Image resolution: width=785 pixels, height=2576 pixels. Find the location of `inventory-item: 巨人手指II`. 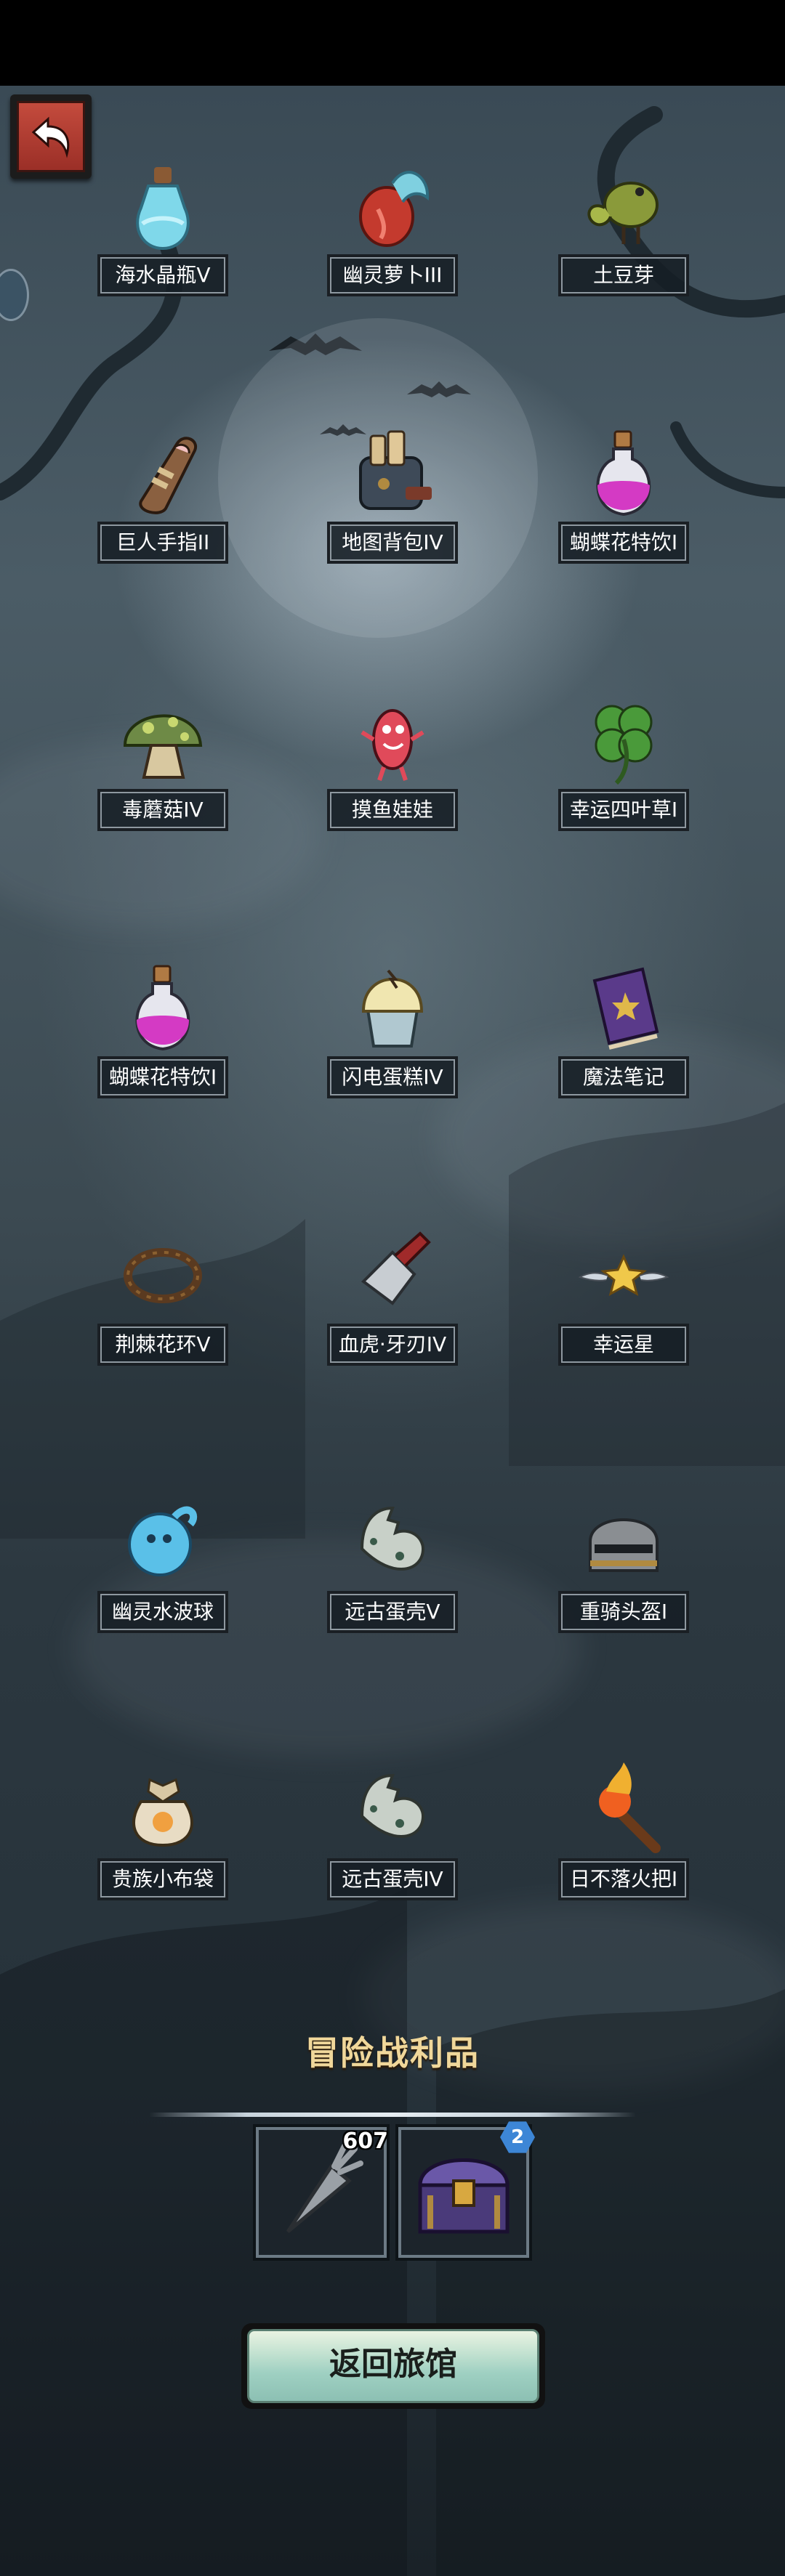

inventory-item: 巨人手指II is located at coordinates (163, 494).